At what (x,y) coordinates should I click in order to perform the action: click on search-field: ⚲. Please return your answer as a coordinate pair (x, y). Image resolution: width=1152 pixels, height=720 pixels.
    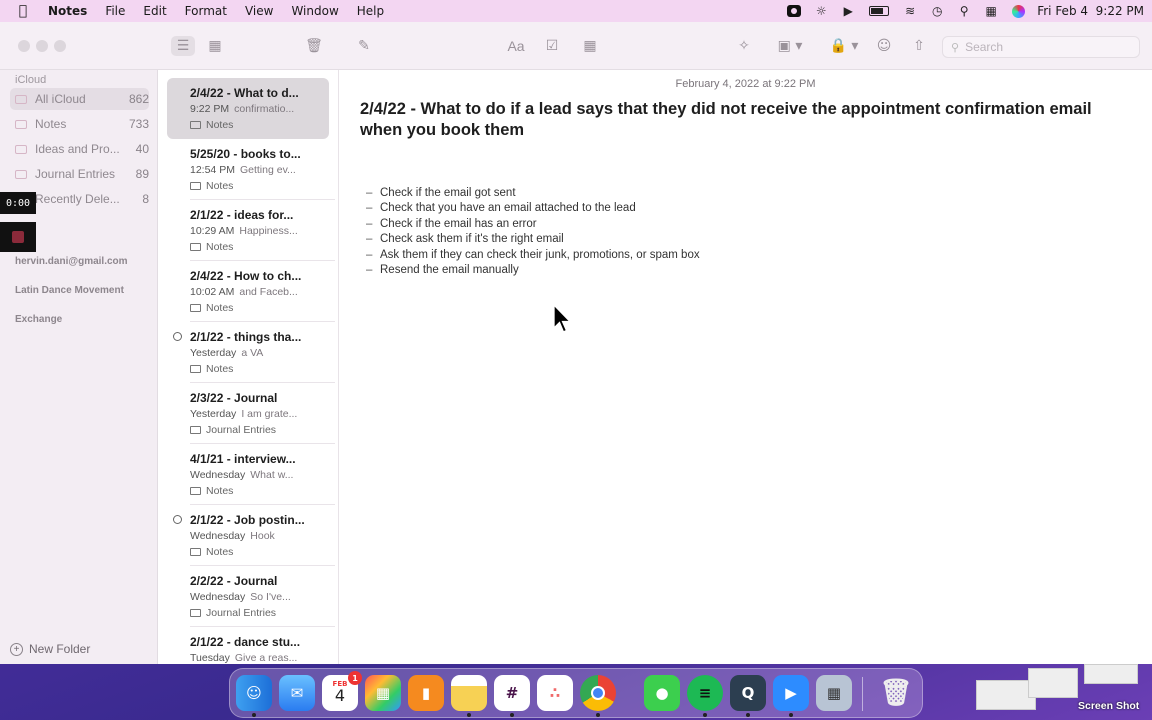
    Looking at the image, I should click on (1041, 47).